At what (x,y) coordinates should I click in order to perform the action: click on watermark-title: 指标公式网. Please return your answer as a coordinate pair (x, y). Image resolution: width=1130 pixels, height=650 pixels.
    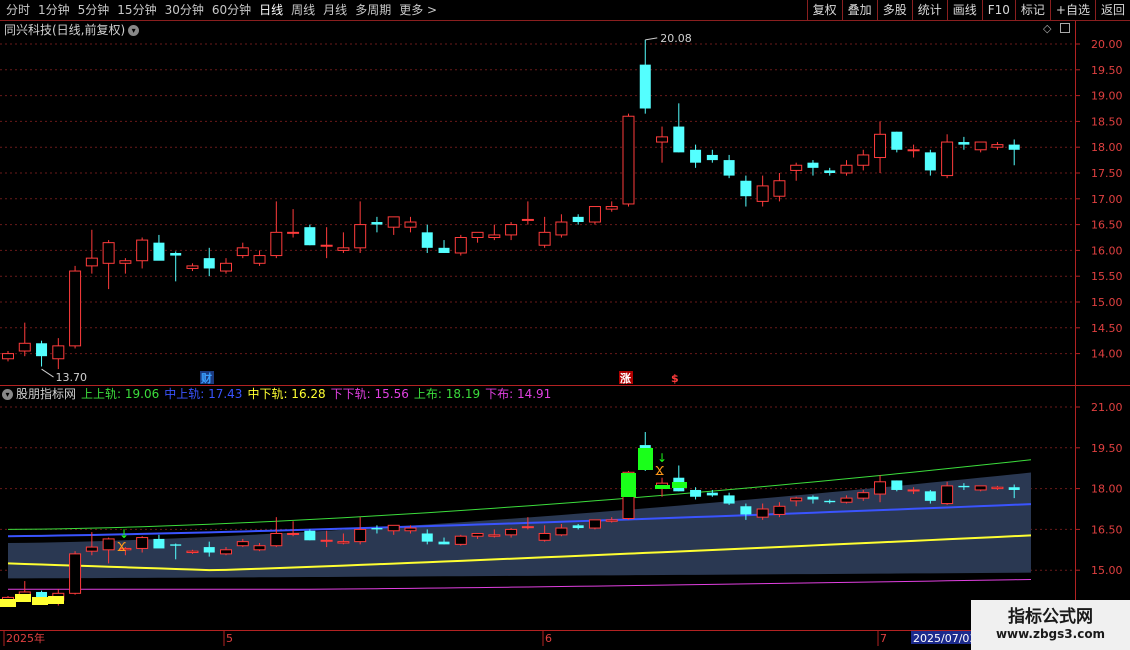
    Looking at the image, I should click on (1050, 617).